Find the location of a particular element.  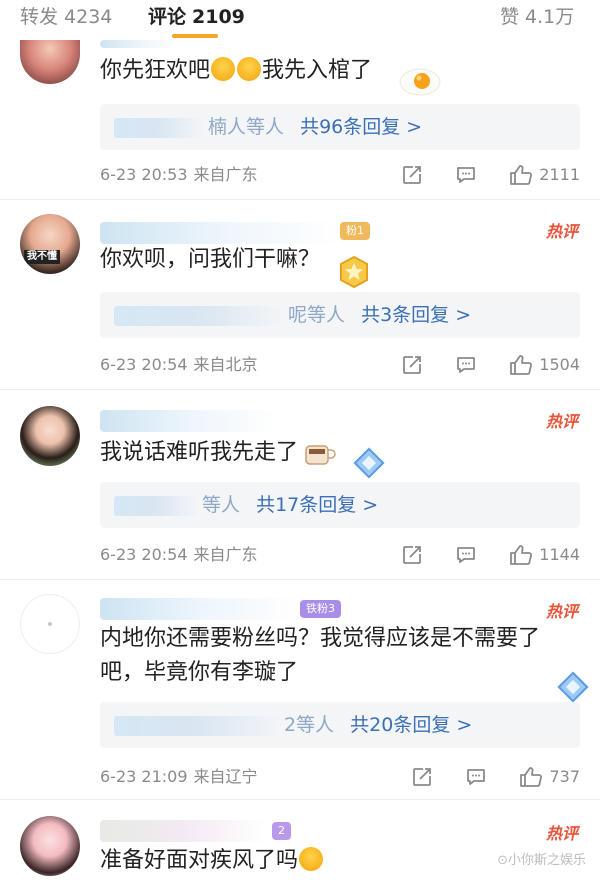

comment-meta: 6-23 20:54 来自广东 1144 is located at coordinates (340, 555).